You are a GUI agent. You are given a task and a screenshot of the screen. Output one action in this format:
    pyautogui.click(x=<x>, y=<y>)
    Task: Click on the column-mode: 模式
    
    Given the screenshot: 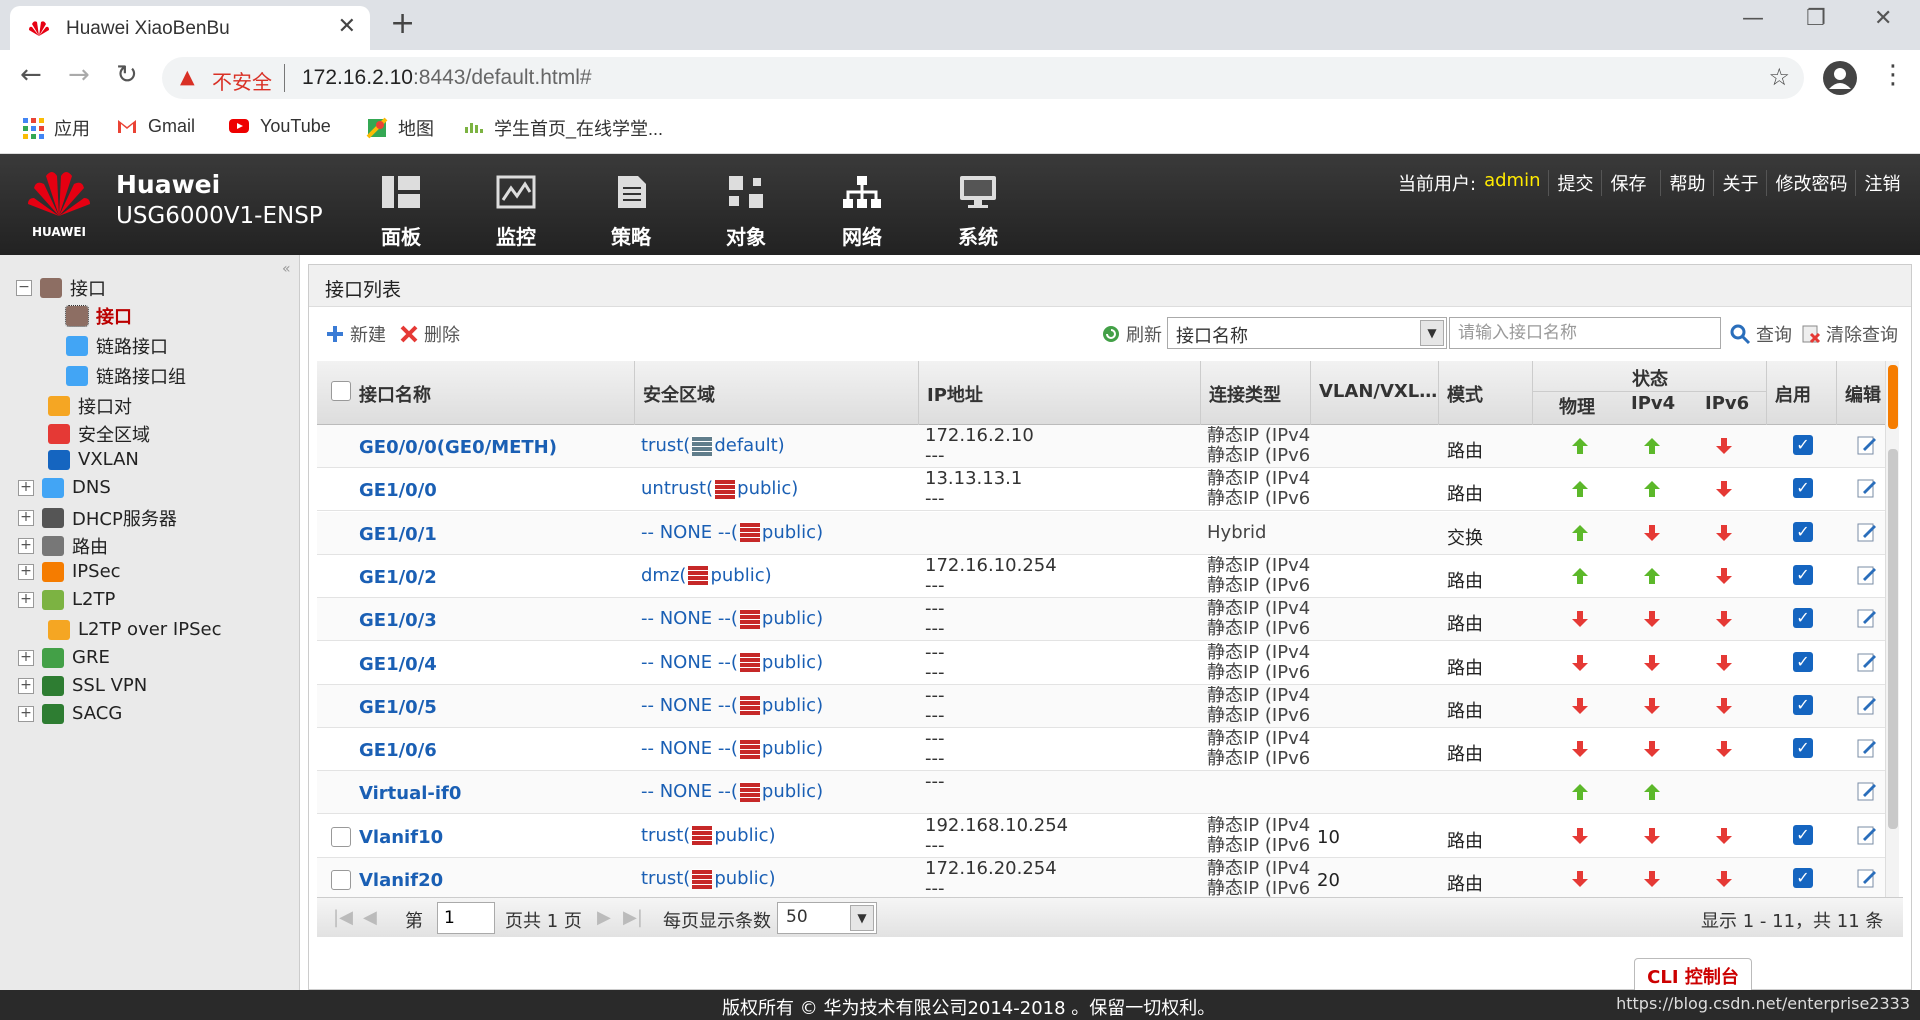 What is the action you would take?
    pyautogui.click(x=1486, y=393)
    